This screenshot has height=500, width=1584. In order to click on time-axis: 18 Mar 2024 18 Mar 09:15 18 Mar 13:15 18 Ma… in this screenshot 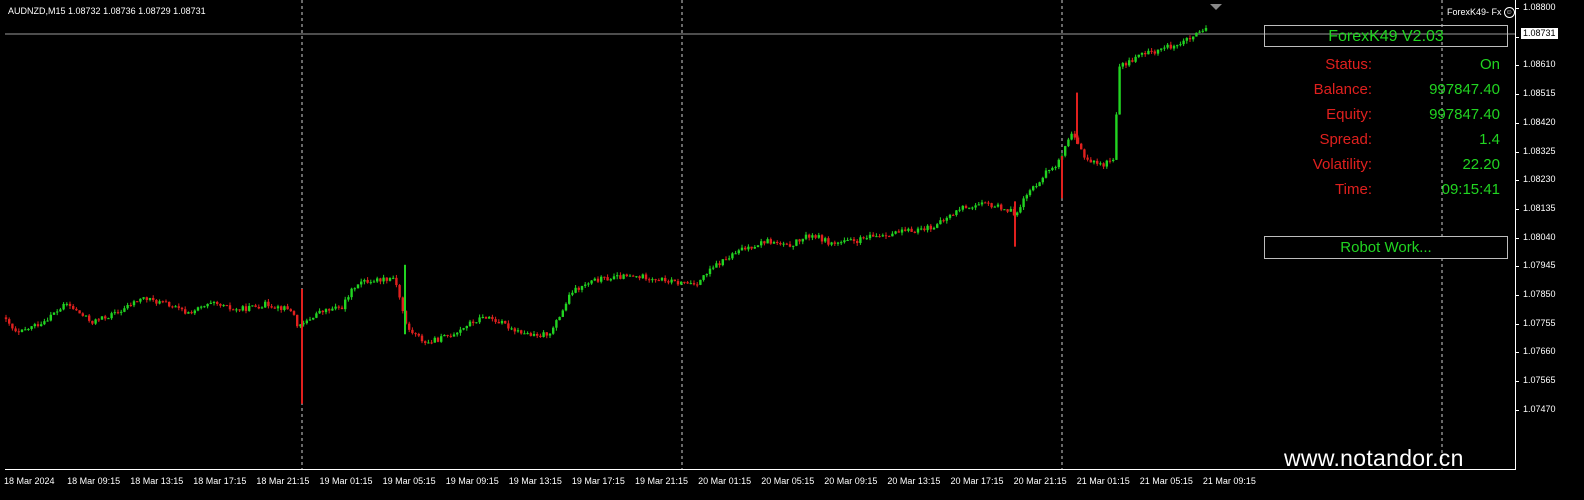, I will do `click(757, 485)`.